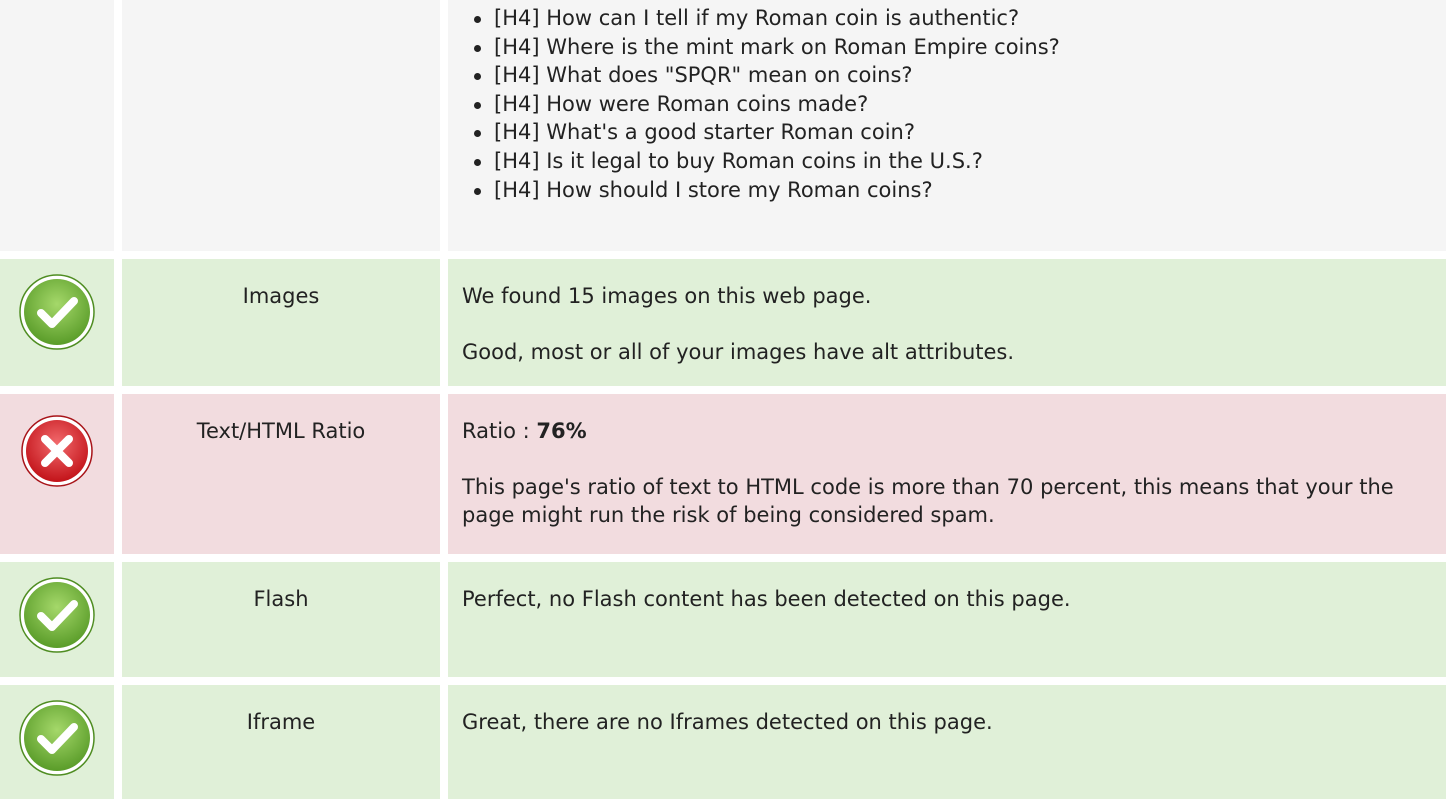 Image resolution: width=1446 pixels, height=799 pixels. What do you see at coordinates (960, 75) in the screenshot?
I see `heading-list-item: [H4] What does "SPQR" mean on coins?` at bounding box center [960, 75].